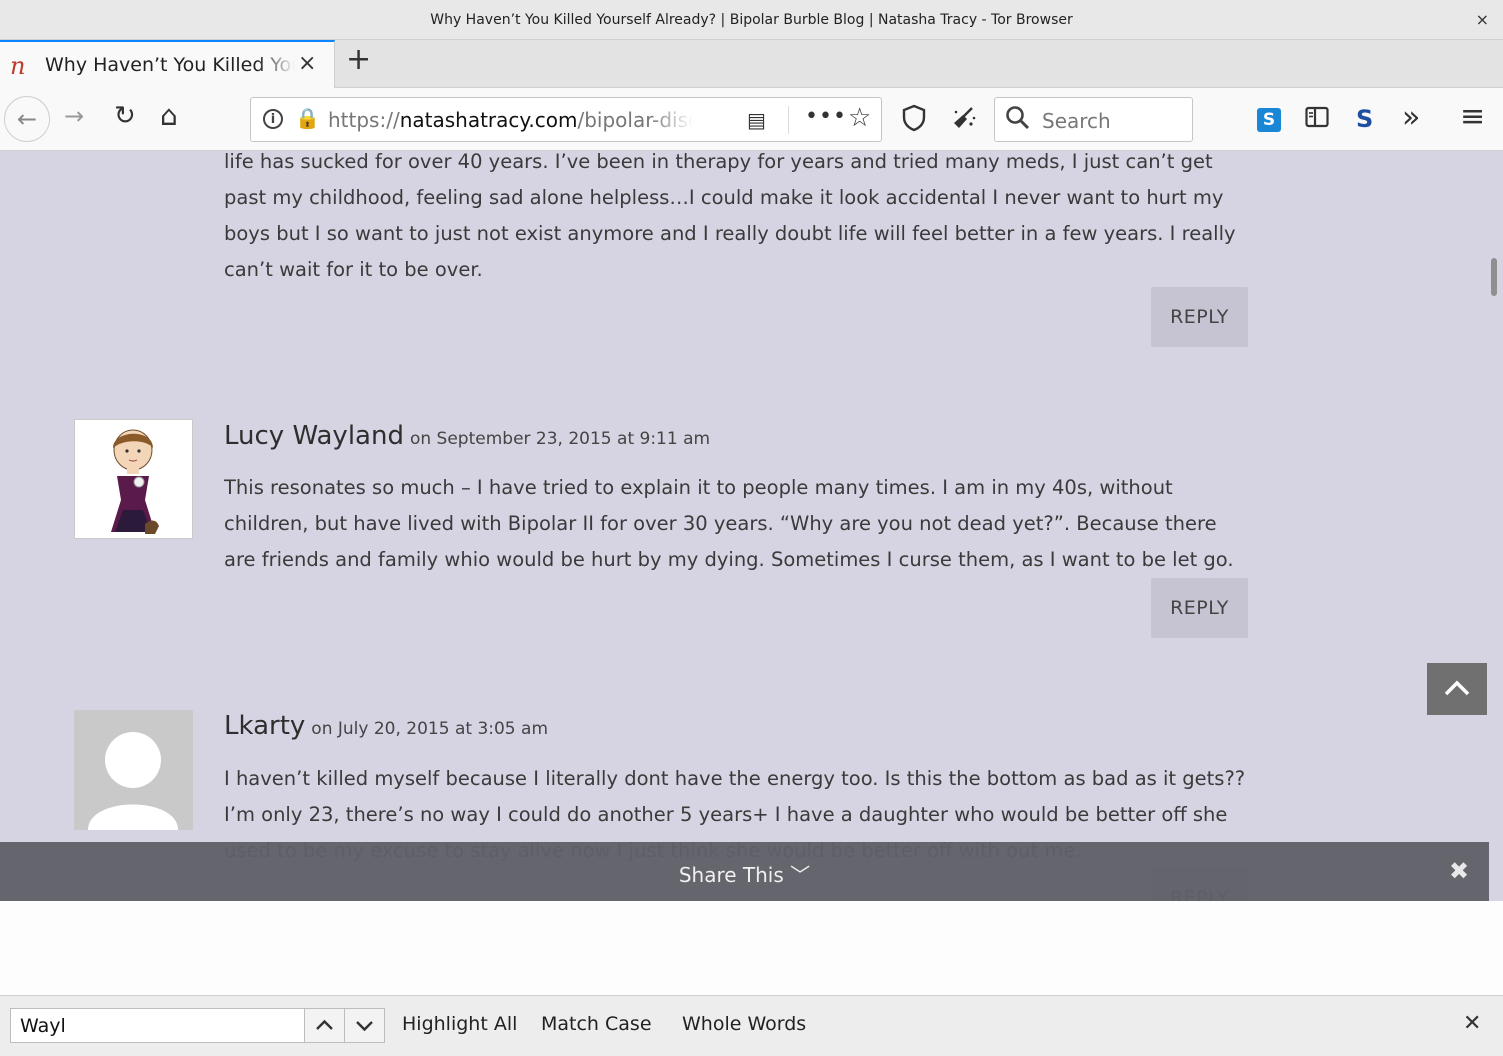  I want to click on url-host: natashatracy.com, so click(488, 120).